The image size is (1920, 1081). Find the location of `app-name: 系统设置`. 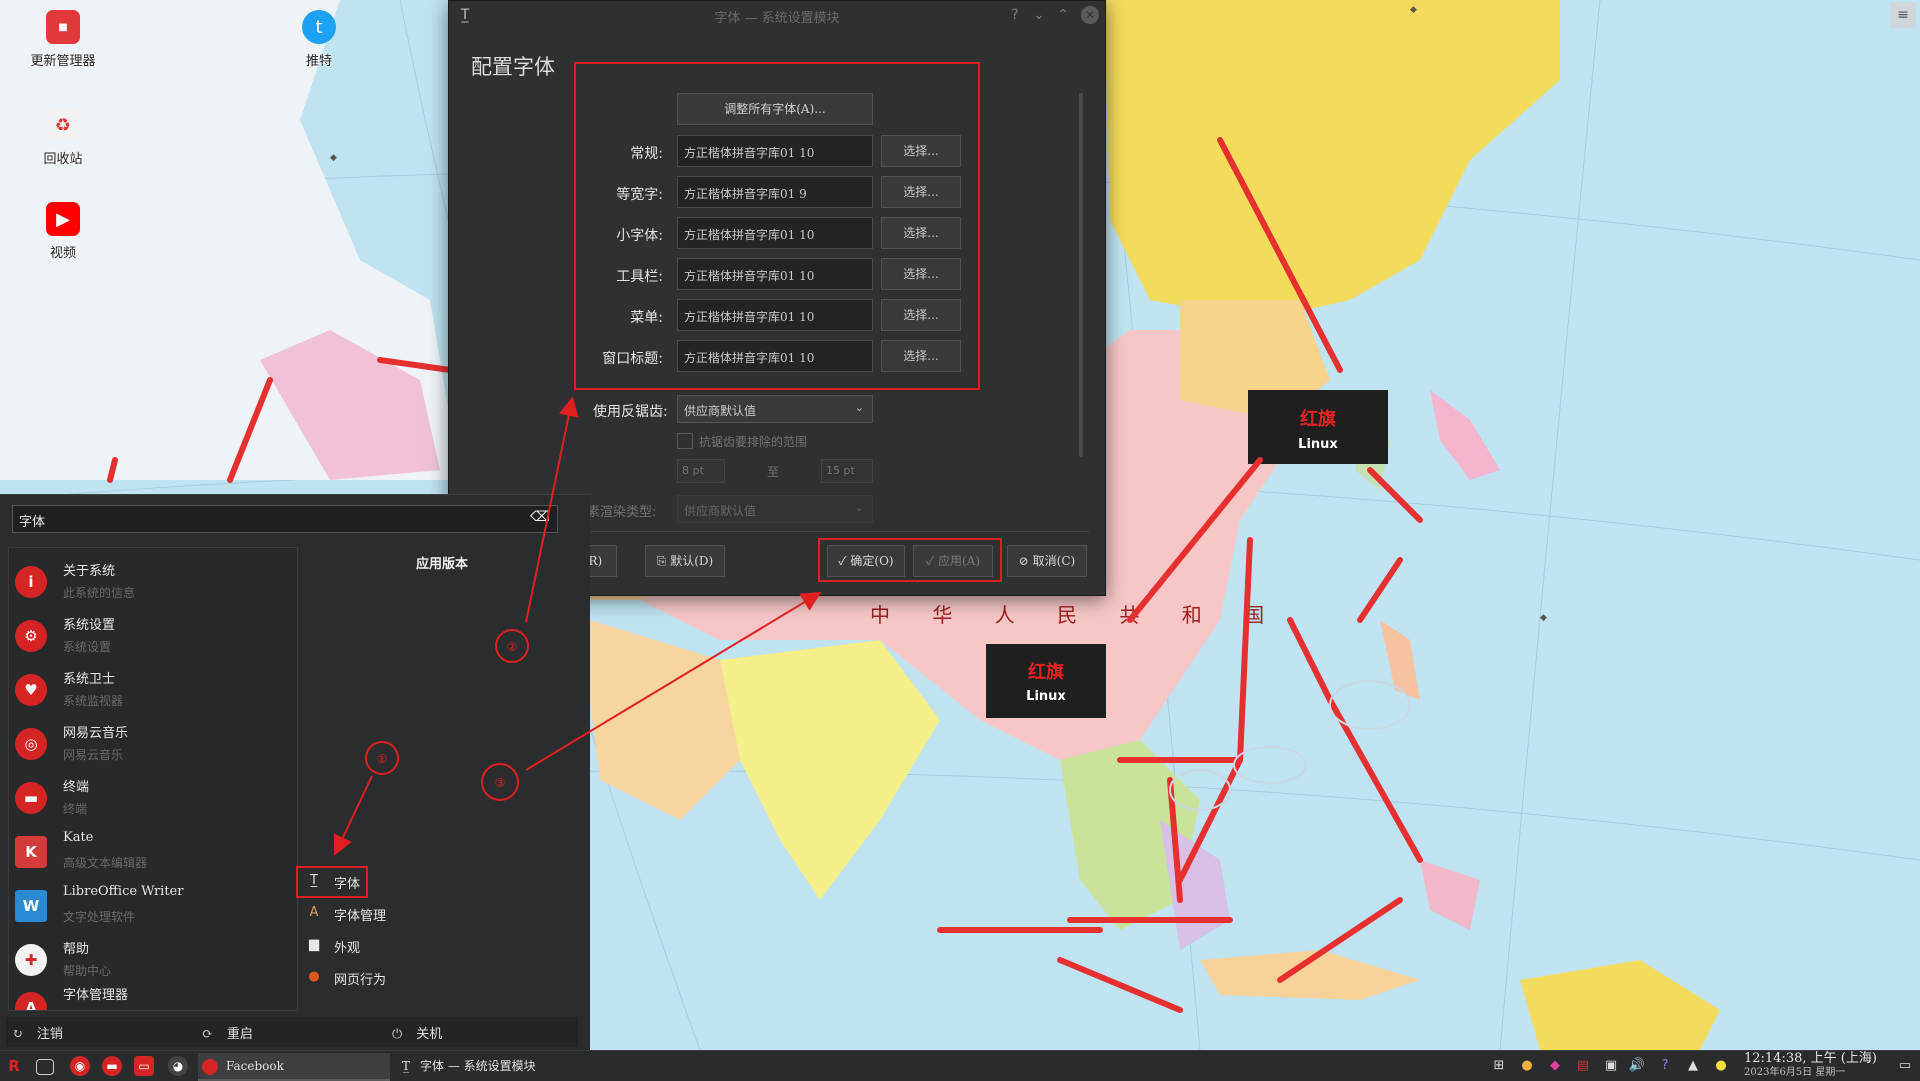

app-name: 系统设置 is located at coordinates (89, 625).